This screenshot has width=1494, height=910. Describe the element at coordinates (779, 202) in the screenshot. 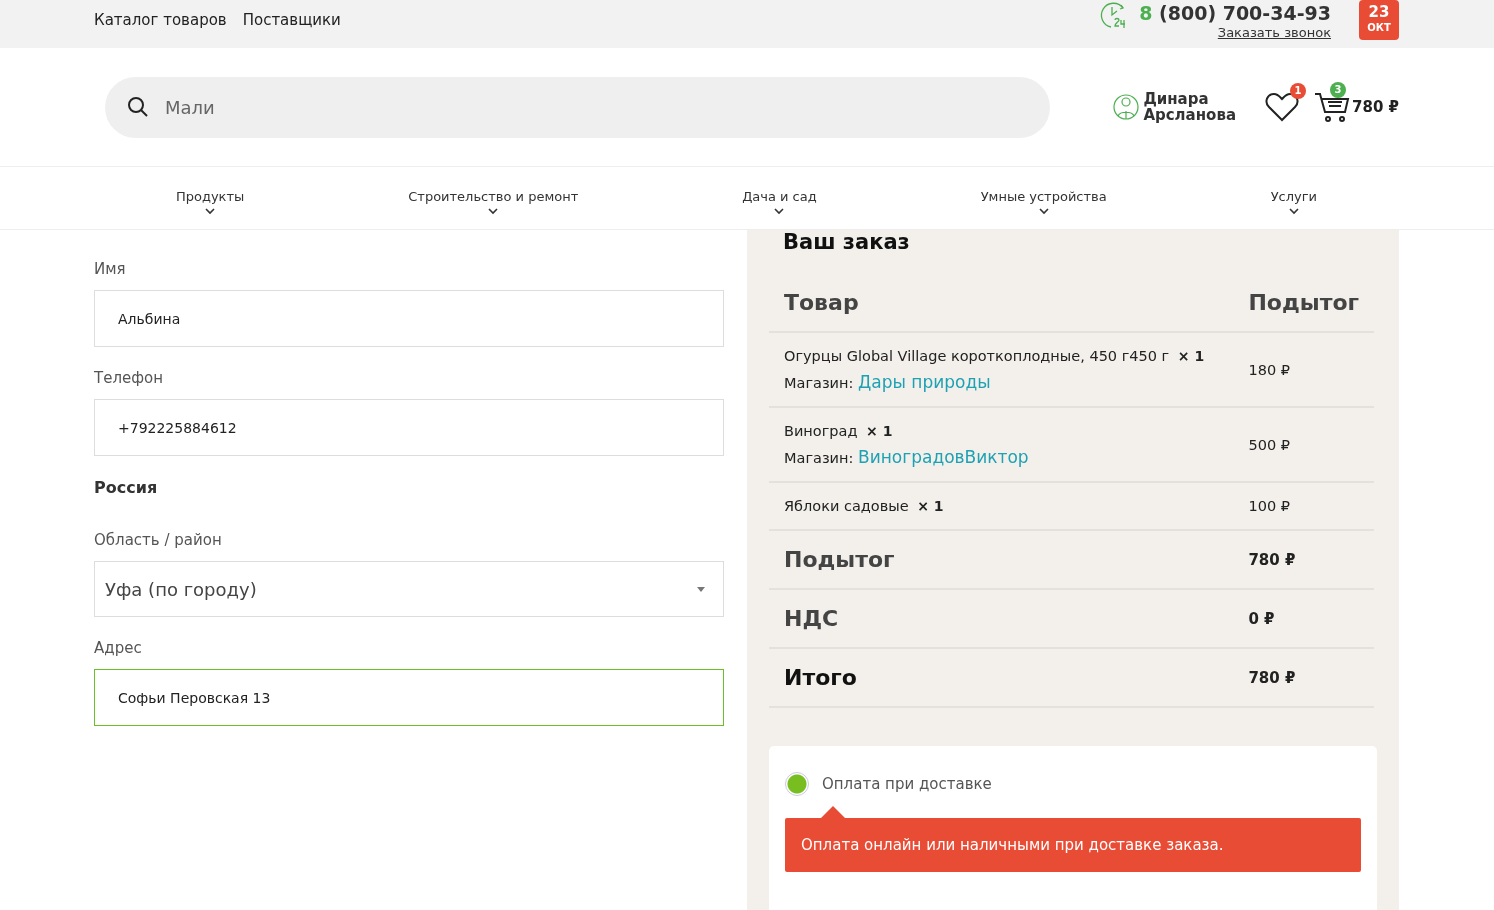

I see `category-menu-item: Дача и сад` at that location.